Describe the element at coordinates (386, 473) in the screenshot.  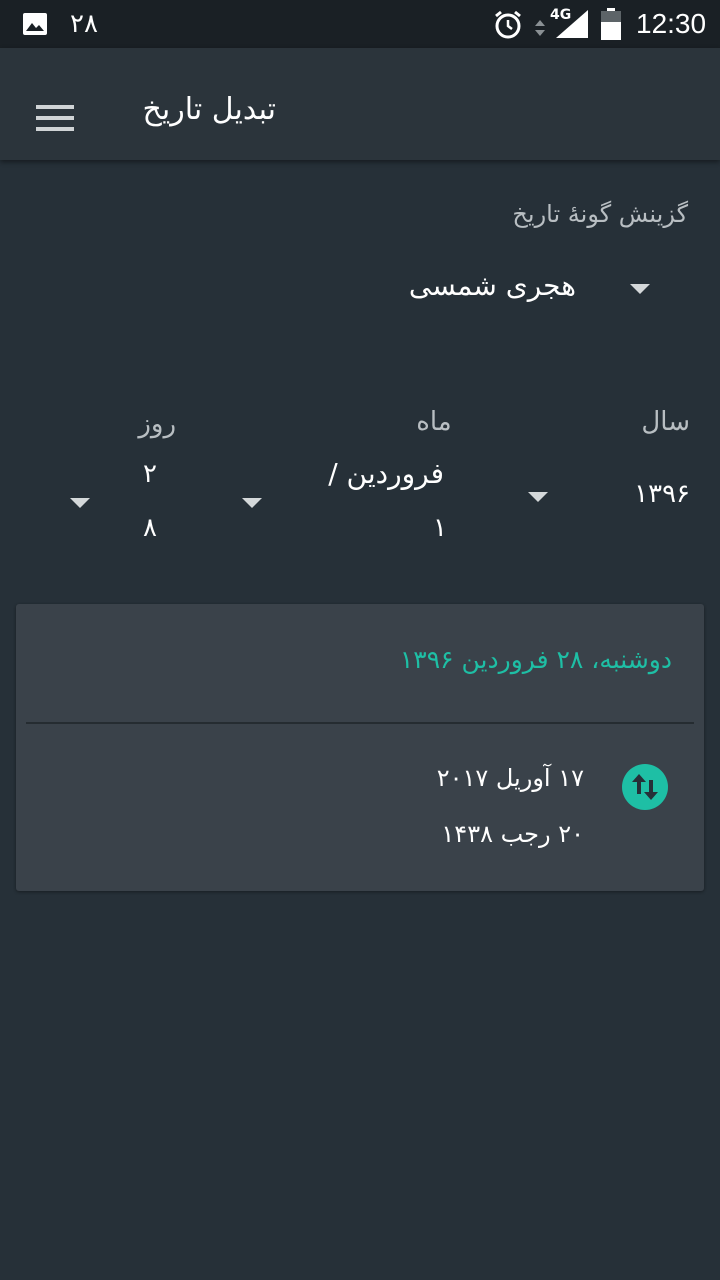
I see `month-selected: فروردین /` at that location.